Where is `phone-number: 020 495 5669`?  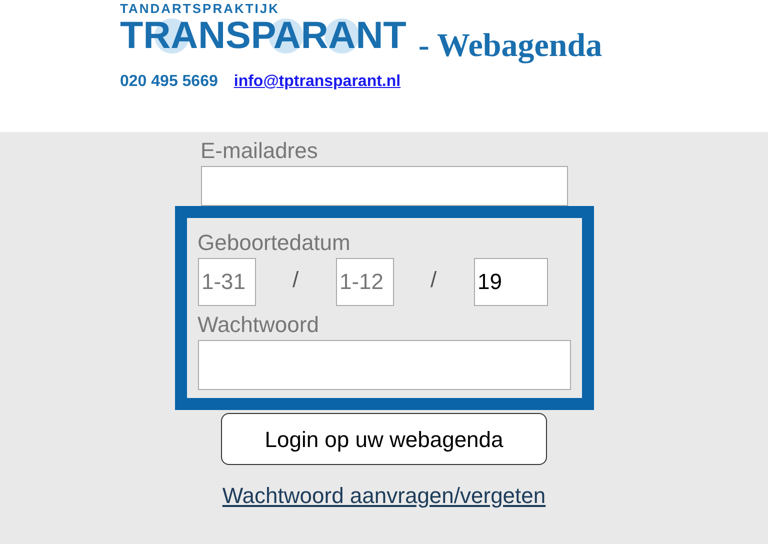
phone-number: 020 495 5669 is located at coordinates (169, 82).